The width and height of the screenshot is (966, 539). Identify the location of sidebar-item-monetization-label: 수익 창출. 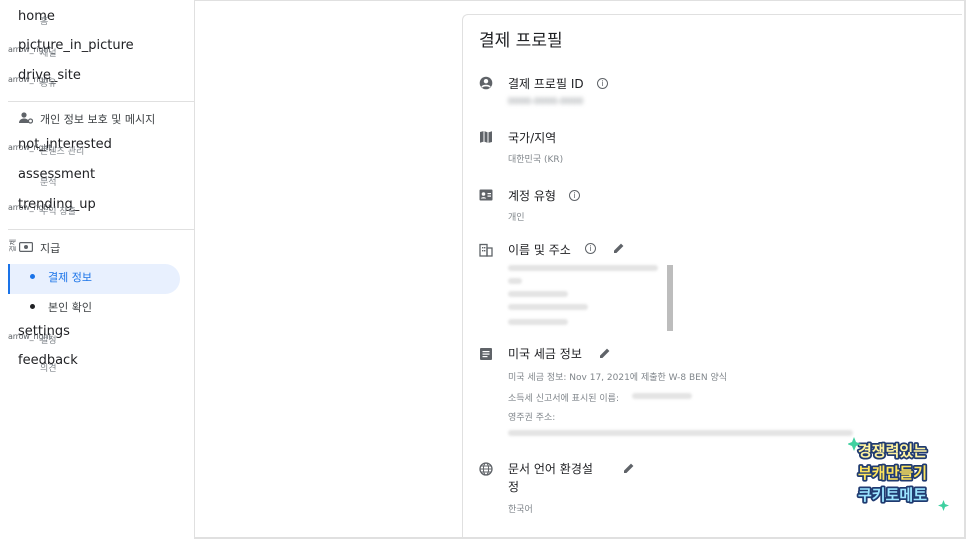
(58, 212).